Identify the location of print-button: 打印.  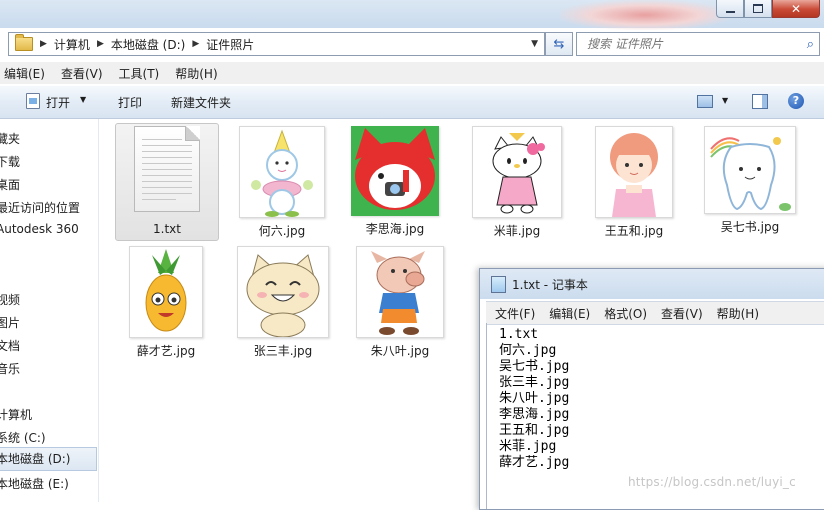
(130, 102).